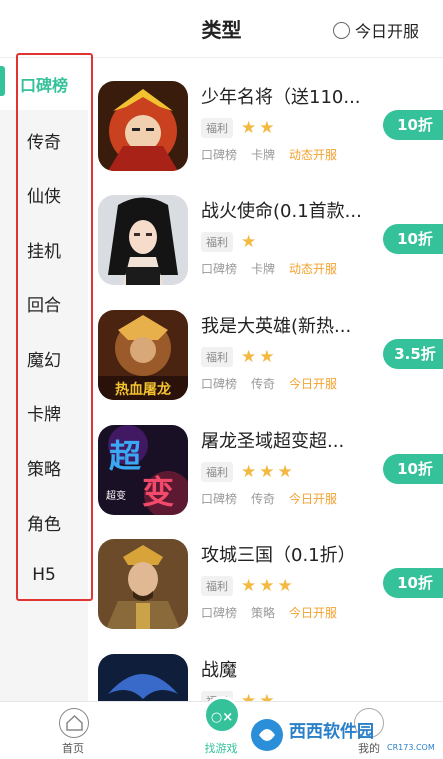 The image size is (443, 759). Describe the element at coordinates (125, 456) in the screenshot. I see `svg-text: 超` at that location.